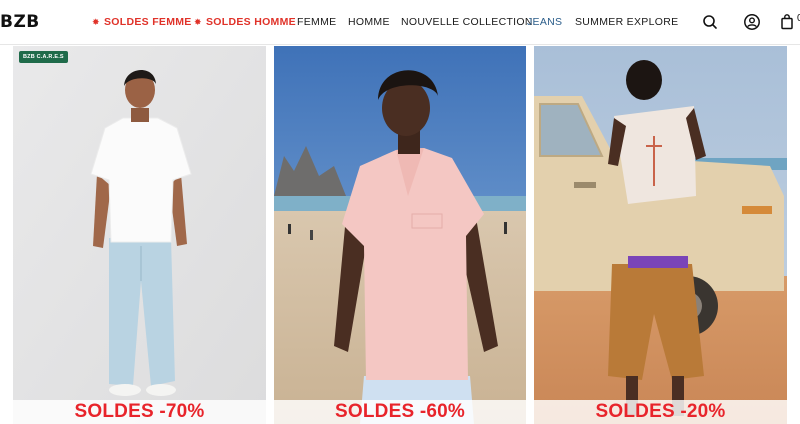  Describe the element at coordinates (544, 22) in the screenshot. I see `nav-jeans: JEANS` at that location.